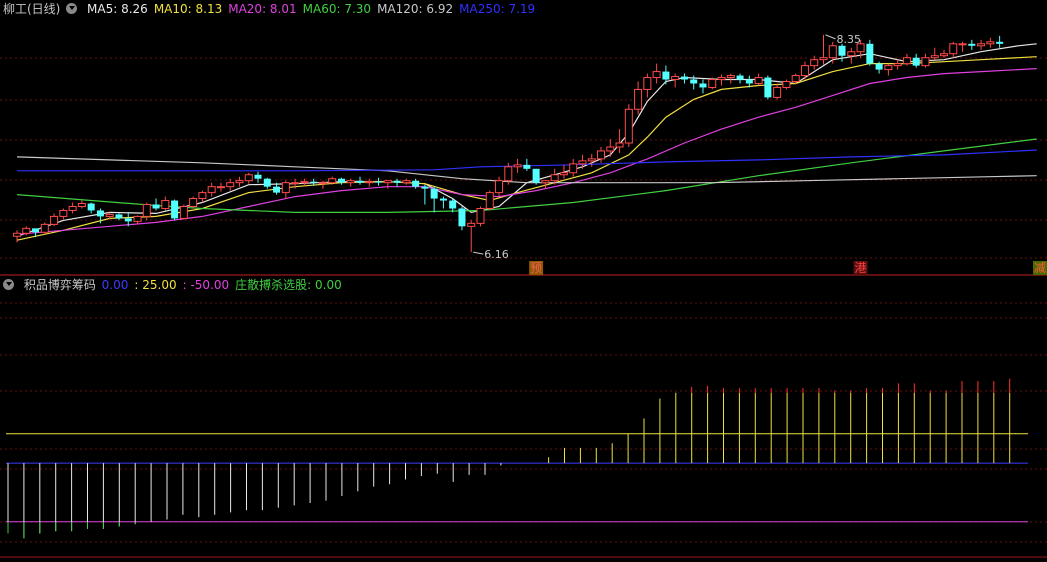 This screenshot has width=1047, height=562. I want to click on stock-title: 柳工(日线), so click(31, 9).